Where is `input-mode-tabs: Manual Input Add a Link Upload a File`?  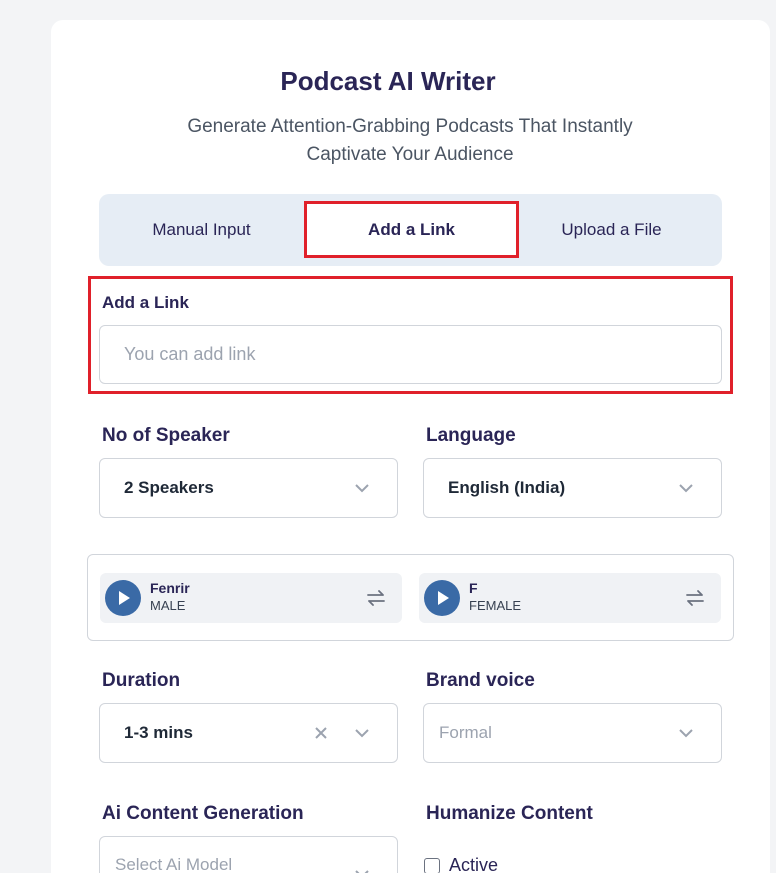 input-mode-tabs: Manual Input Add a Link Upload a File is located at coordinates (410, 230).